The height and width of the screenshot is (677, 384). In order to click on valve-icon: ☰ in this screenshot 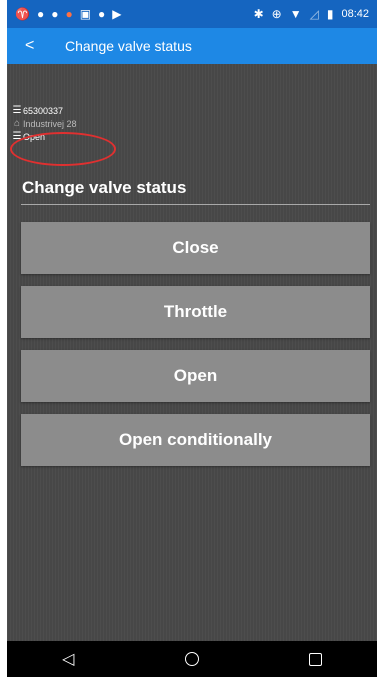, I will do `click(17, 110)`.